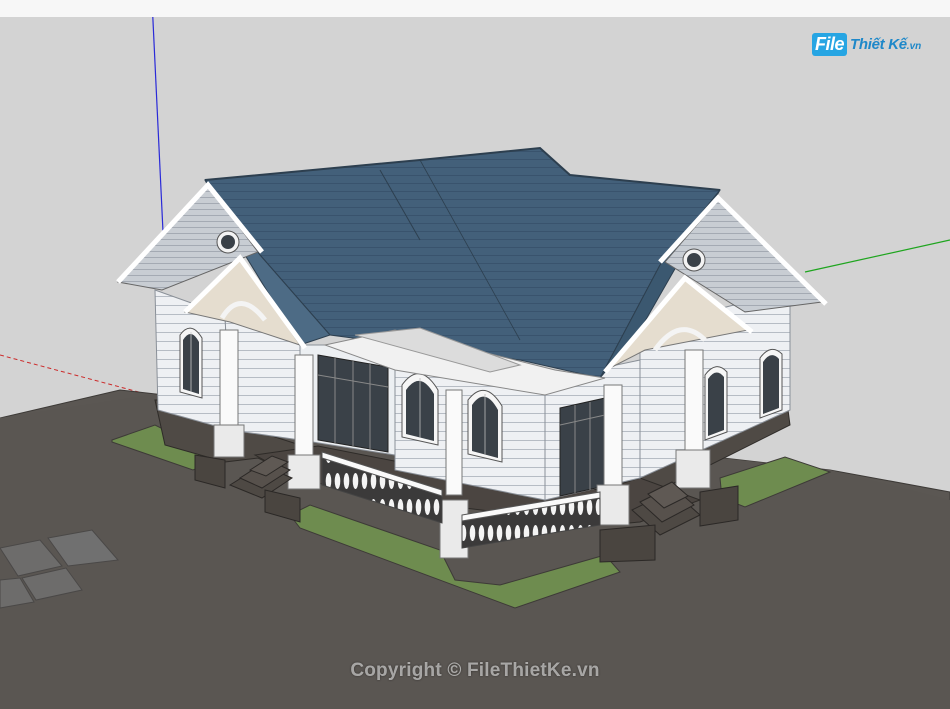 This screenshot has width=950, height=709. Describe the element at coordinates (475, 670) in the screenshot. I see `copyright-watermark: Copyright © FileThietKe.vn` at that location.